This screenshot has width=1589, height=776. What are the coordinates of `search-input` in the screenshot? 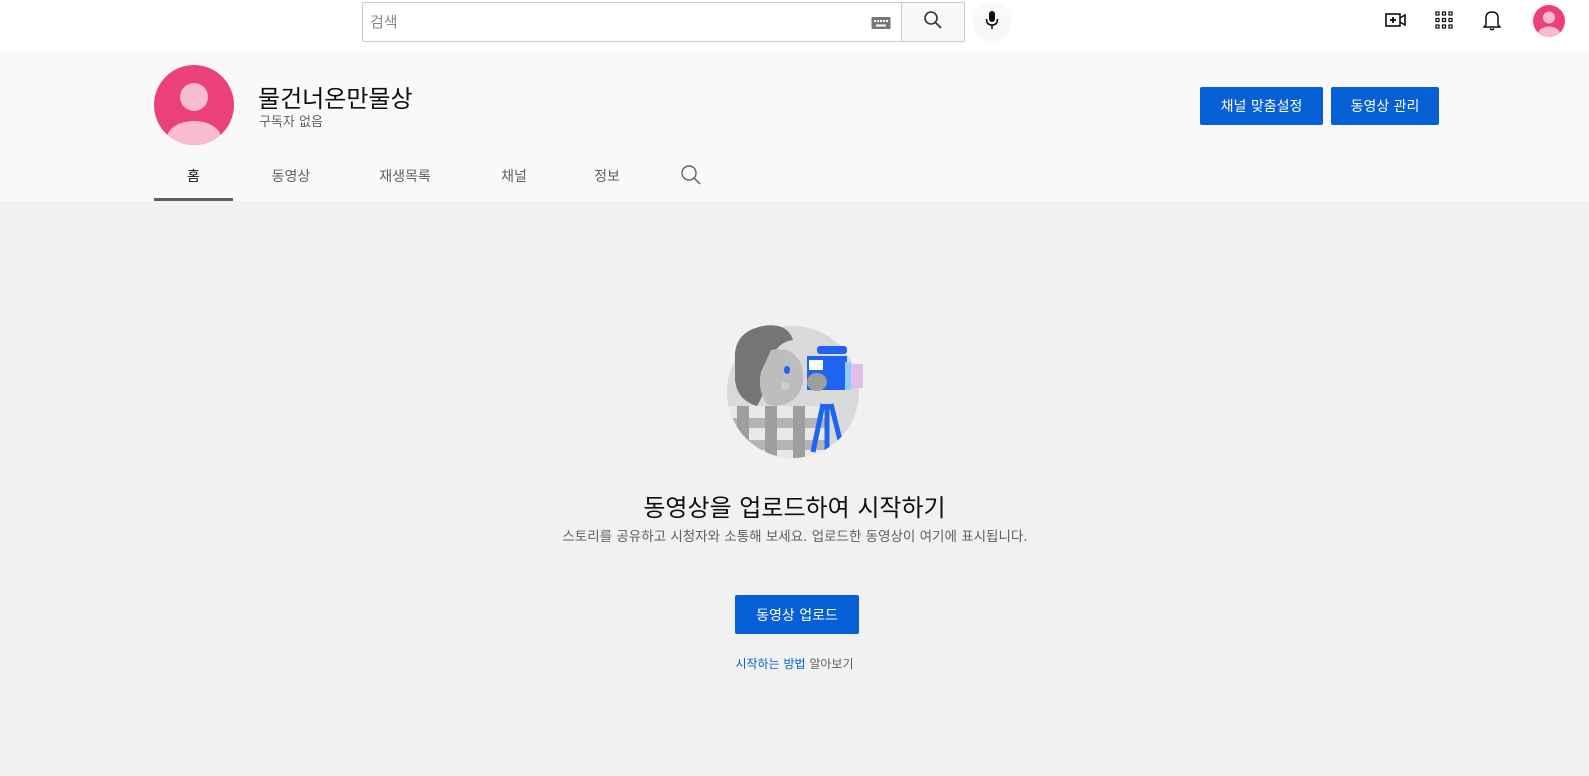 It's located at (610, 22).